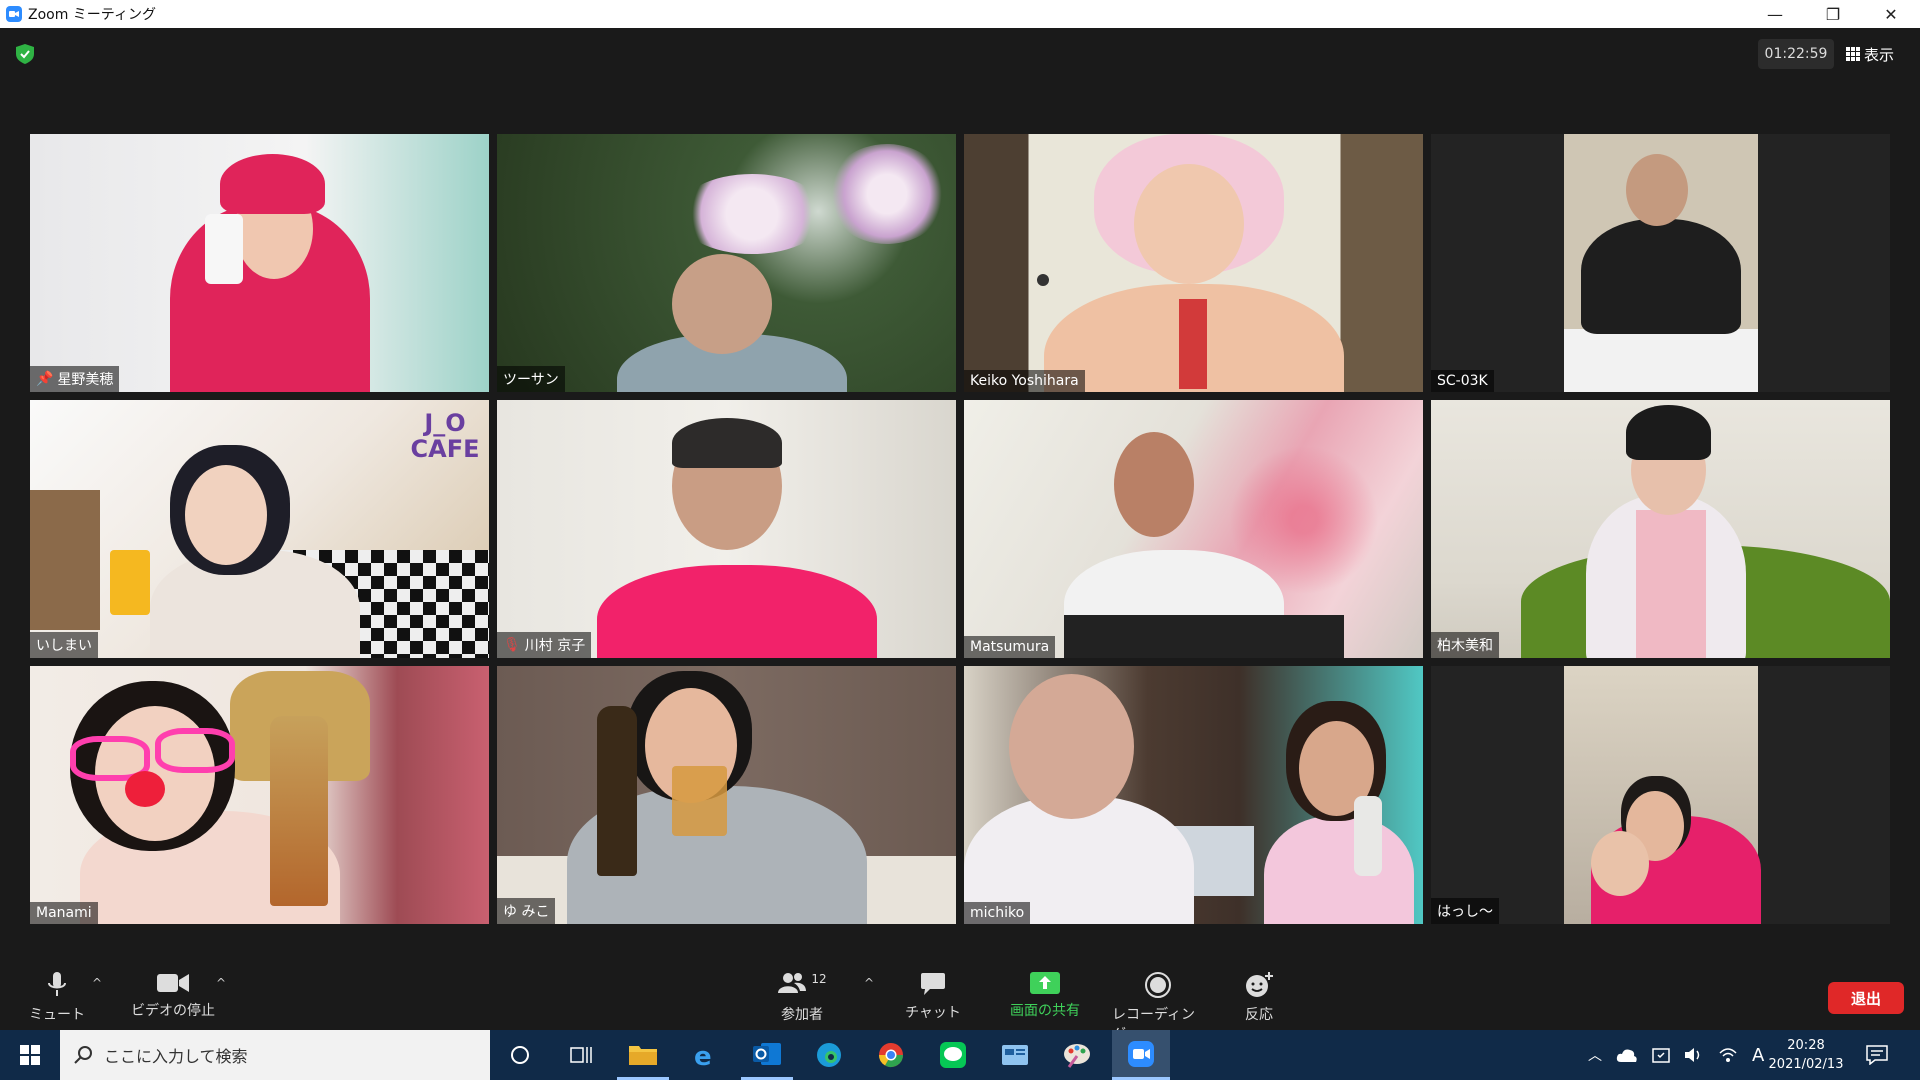 The height and width of the screenshot is (1080, 1920). I want to click on chrome-icon, so click(891, 1055).